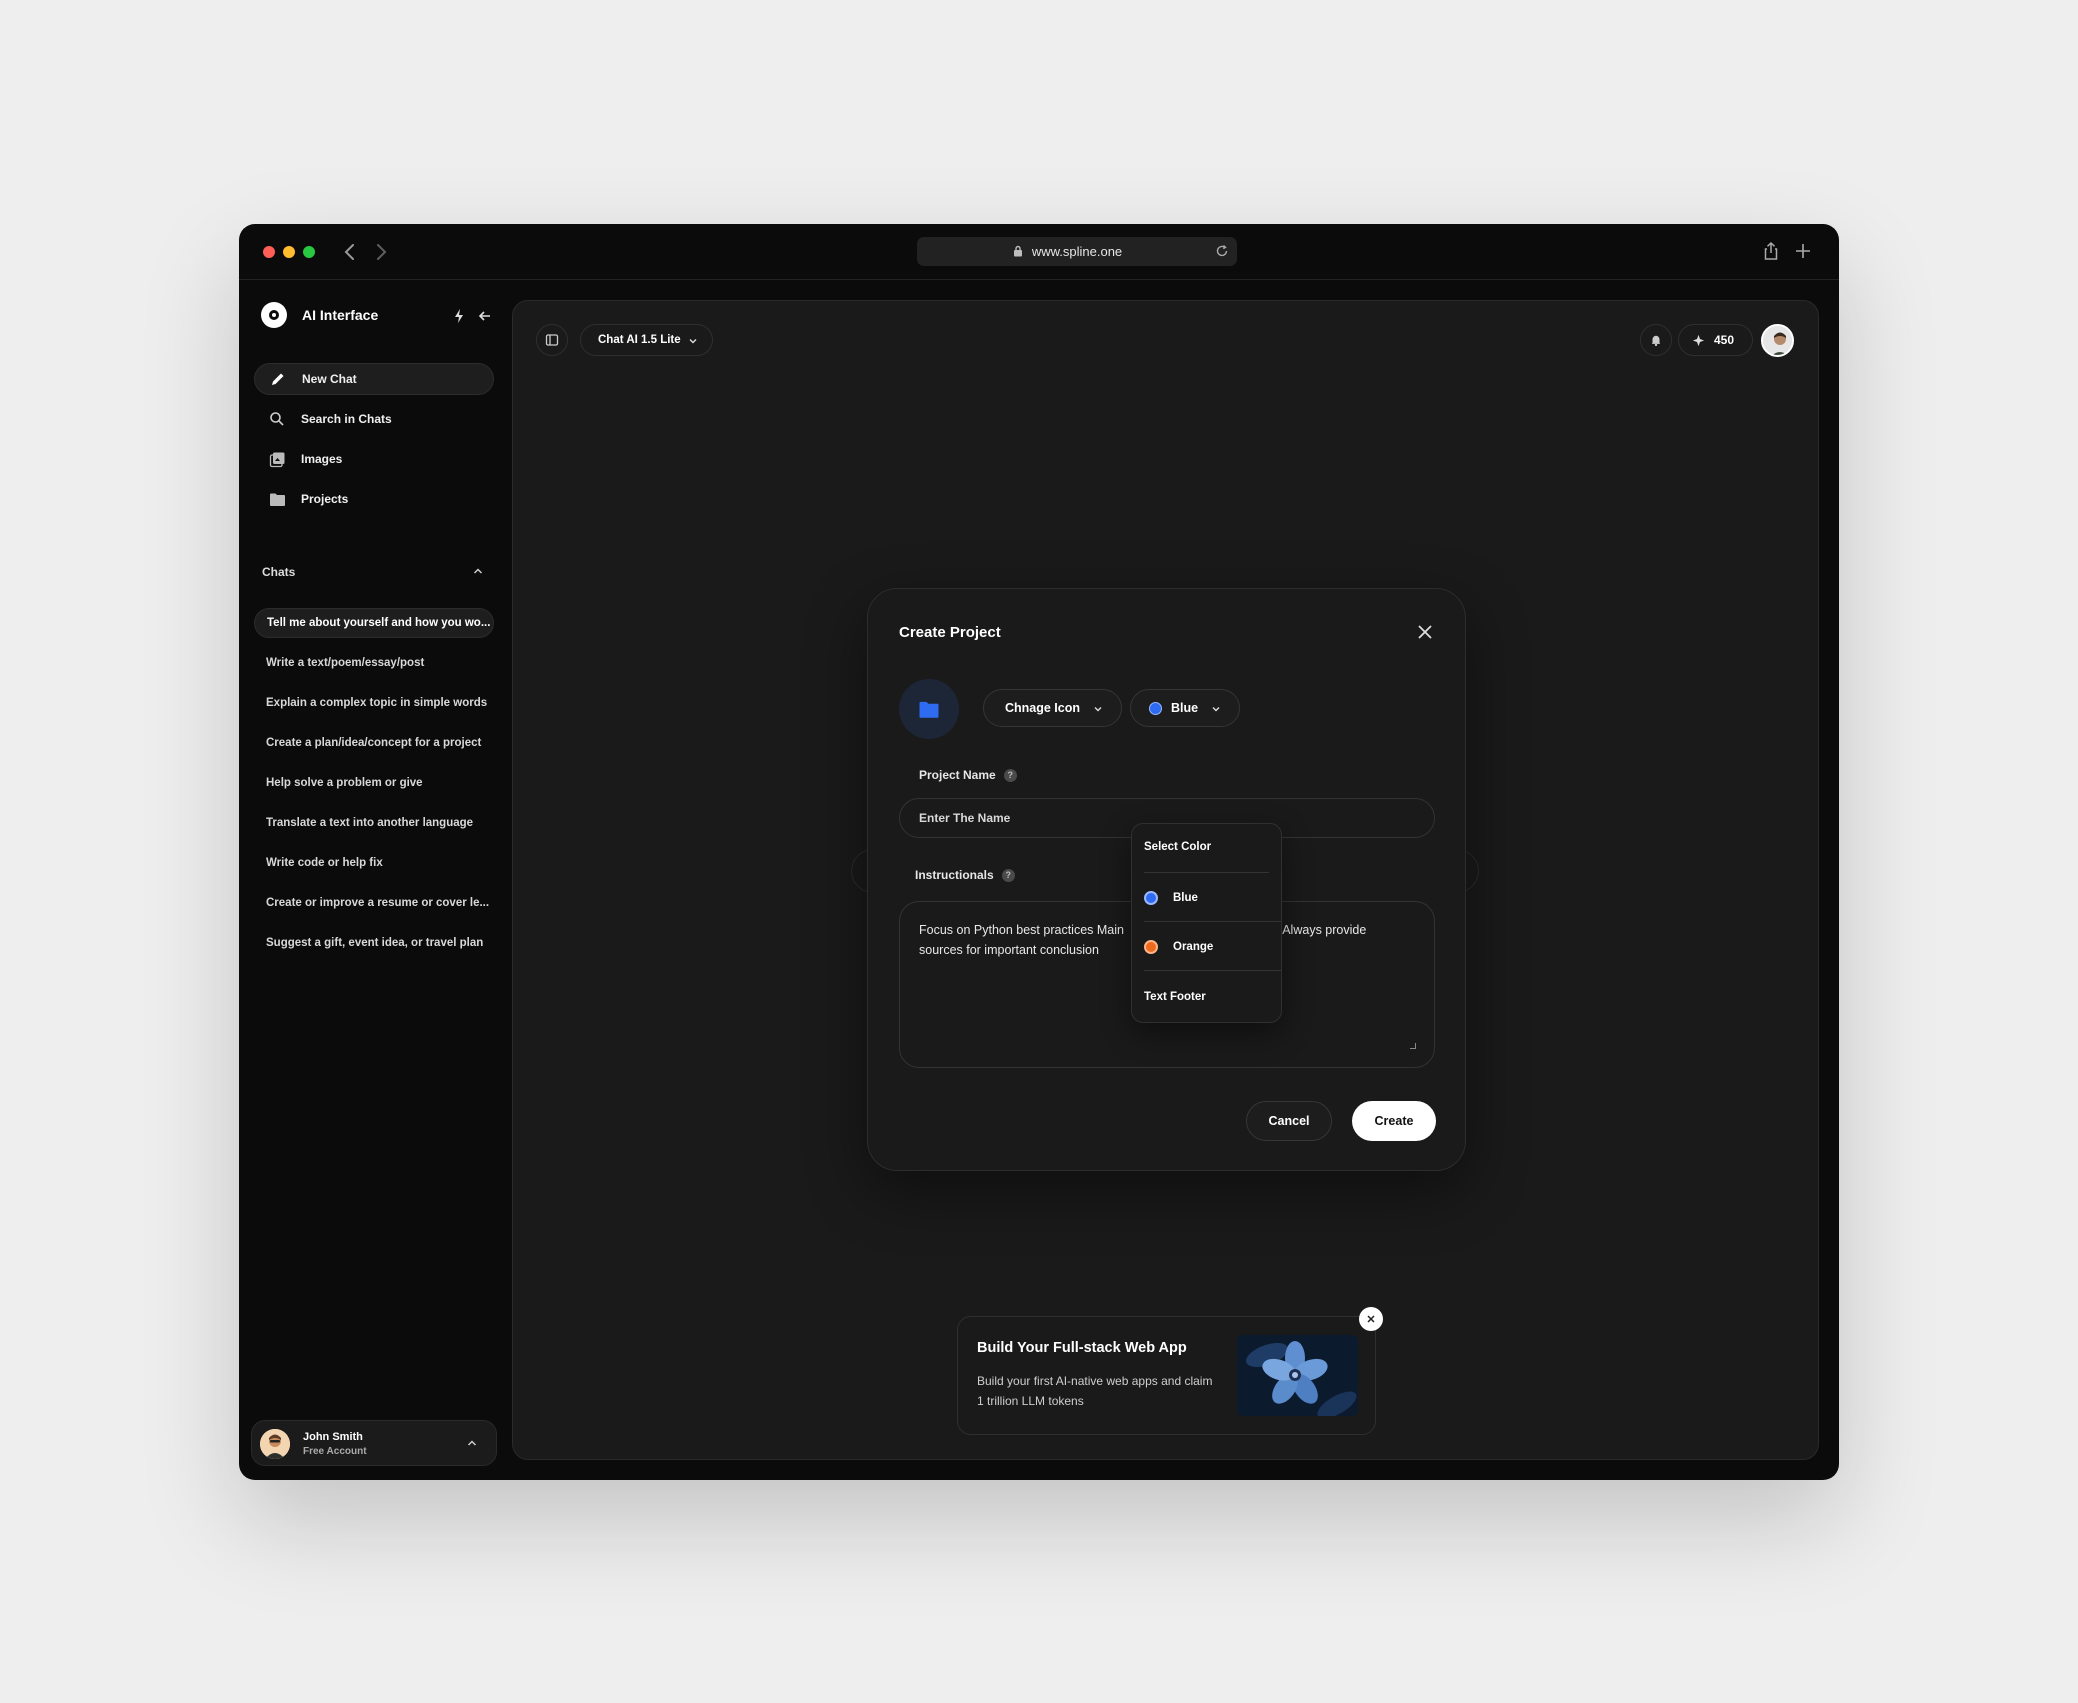  Describe the element at coordinates (954, 875) in the screenshot. I see `instructions-label-text: Instructionals` at that location.